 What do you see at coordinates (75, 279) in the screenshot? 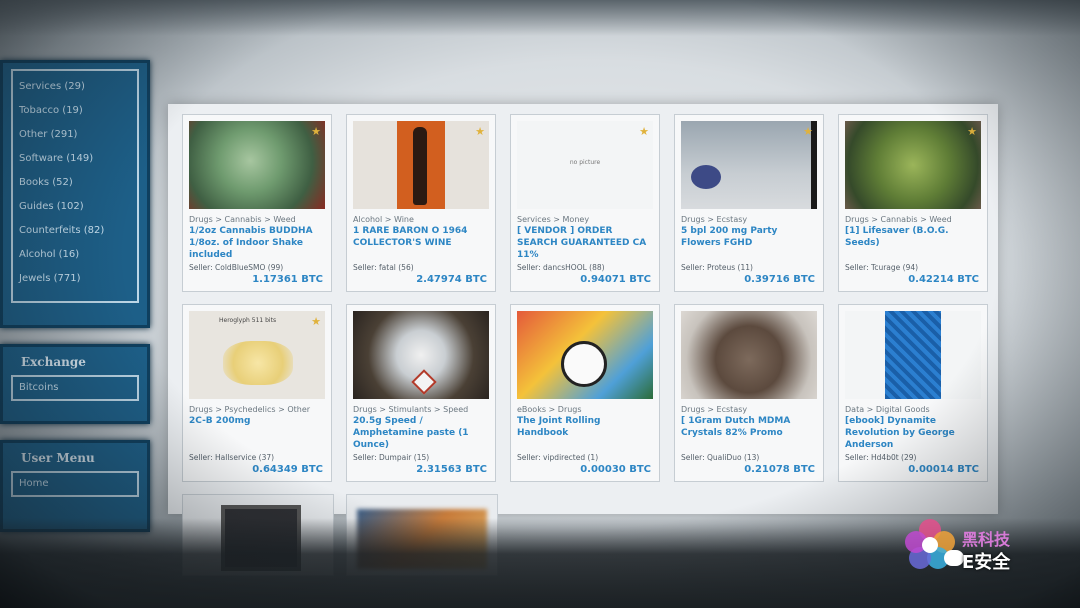
I see `category-item: Jewels (771)` at bounding box center [75, 279].